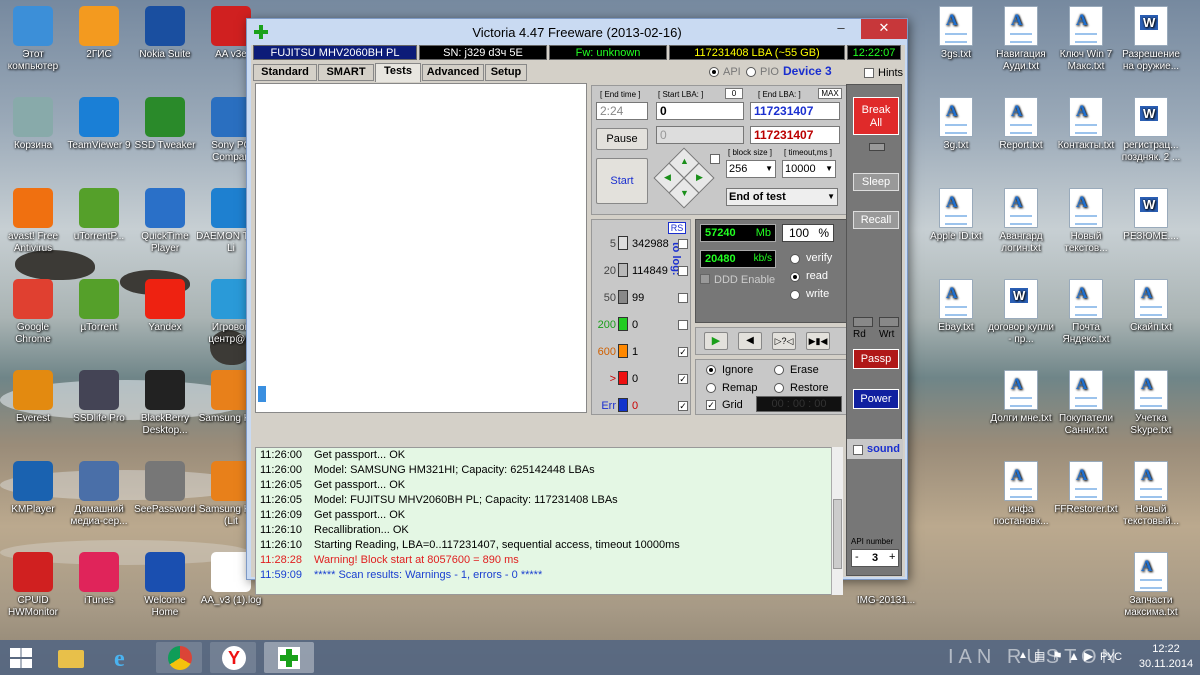 The image size is (1200, 675). Describe the element at coordinates (795, 135) in the screenshot. I see `end-lba-current: 117231407` at that location.